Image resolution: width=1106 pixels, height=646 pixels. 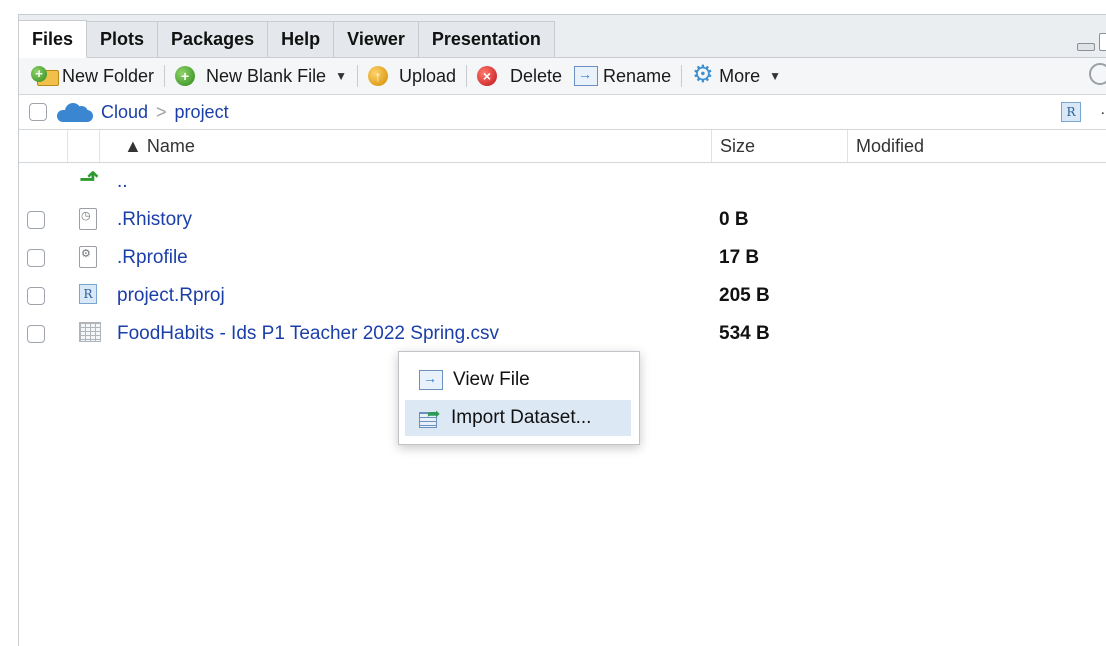 I want to click on modified-column-header: Modified, so click(x=976, y=146).